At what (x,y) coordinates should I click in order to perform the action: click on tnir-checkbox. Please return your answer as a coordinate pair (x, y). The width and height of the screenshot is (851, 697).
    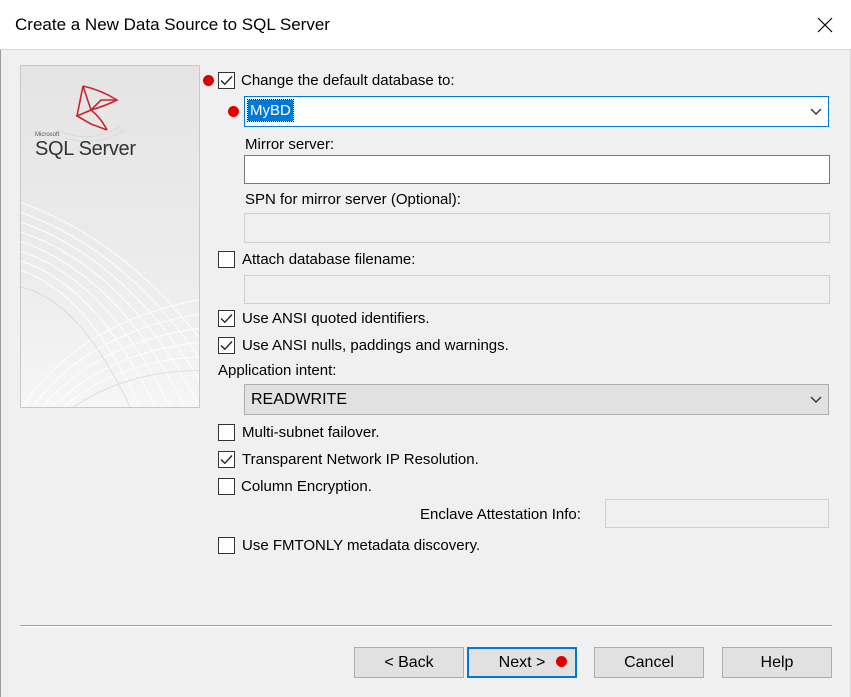
    Looking at the image, I should click on (226, 459).